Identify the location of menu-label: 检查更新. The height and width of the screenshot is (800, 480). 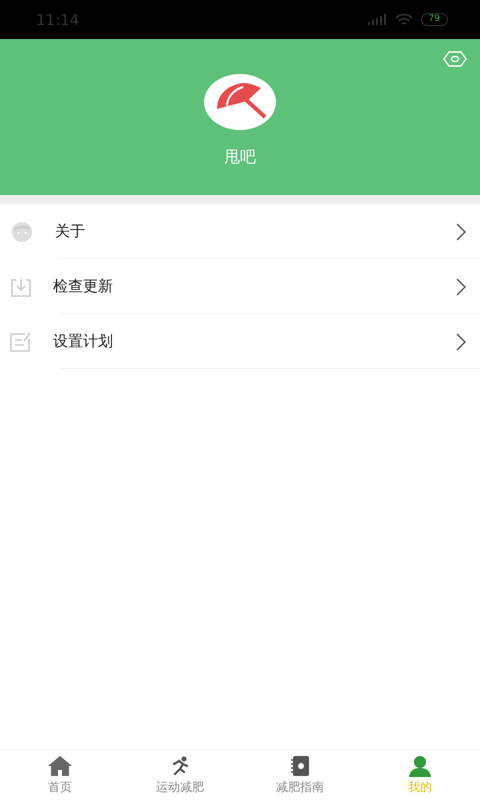
(83, 286).